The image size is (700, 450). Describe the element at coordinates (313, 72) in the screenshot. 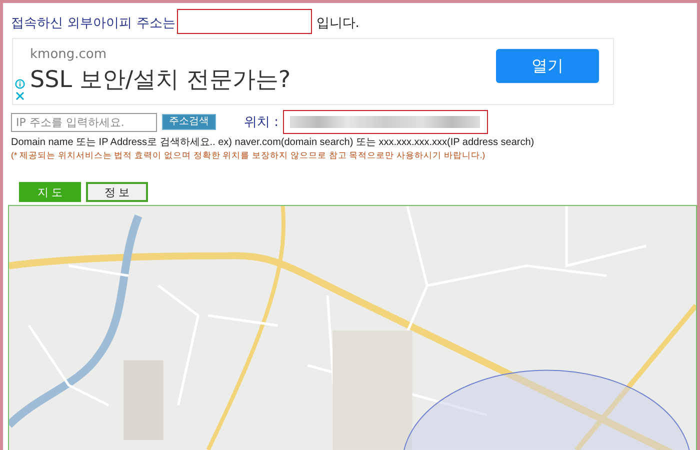

I see `ad-banner: kmong.com SSL 보안/설치 전문가는? 열기` at that location.